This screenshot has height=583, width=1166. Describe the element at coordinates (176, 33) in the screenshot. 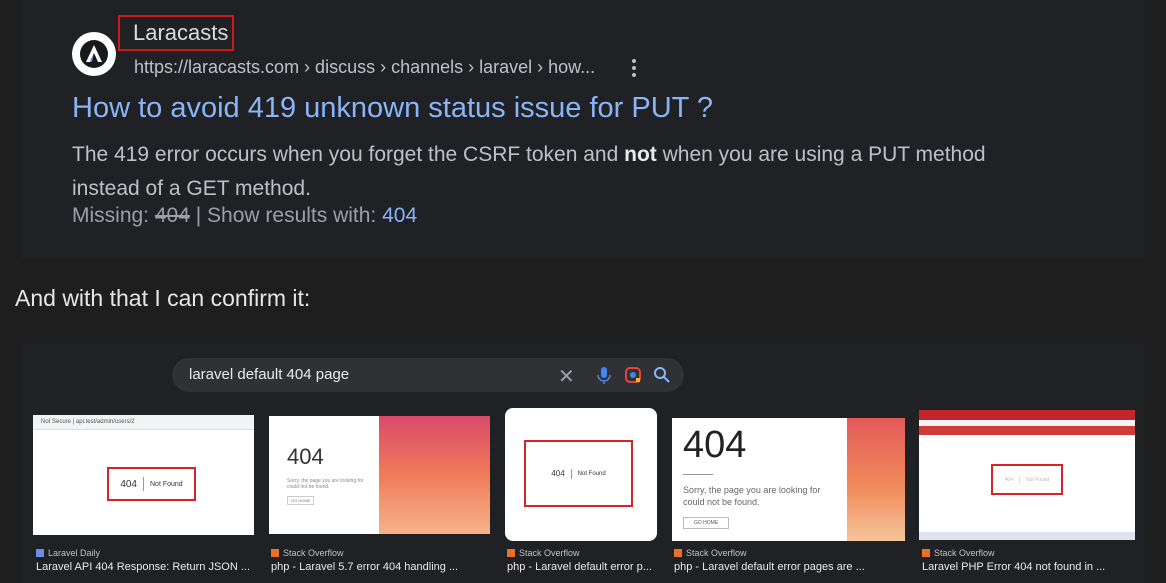

I see `site-name-highlighted: Laracasts` at that location.